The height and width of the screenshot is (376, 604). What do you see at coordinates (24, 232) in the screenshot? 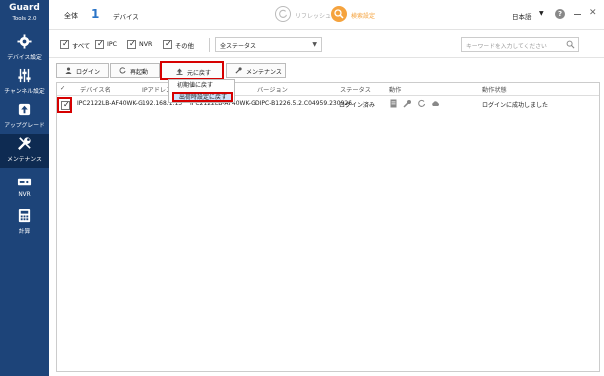
I see `sidebar-item-label: 計算` at bounding box center [24, 232].